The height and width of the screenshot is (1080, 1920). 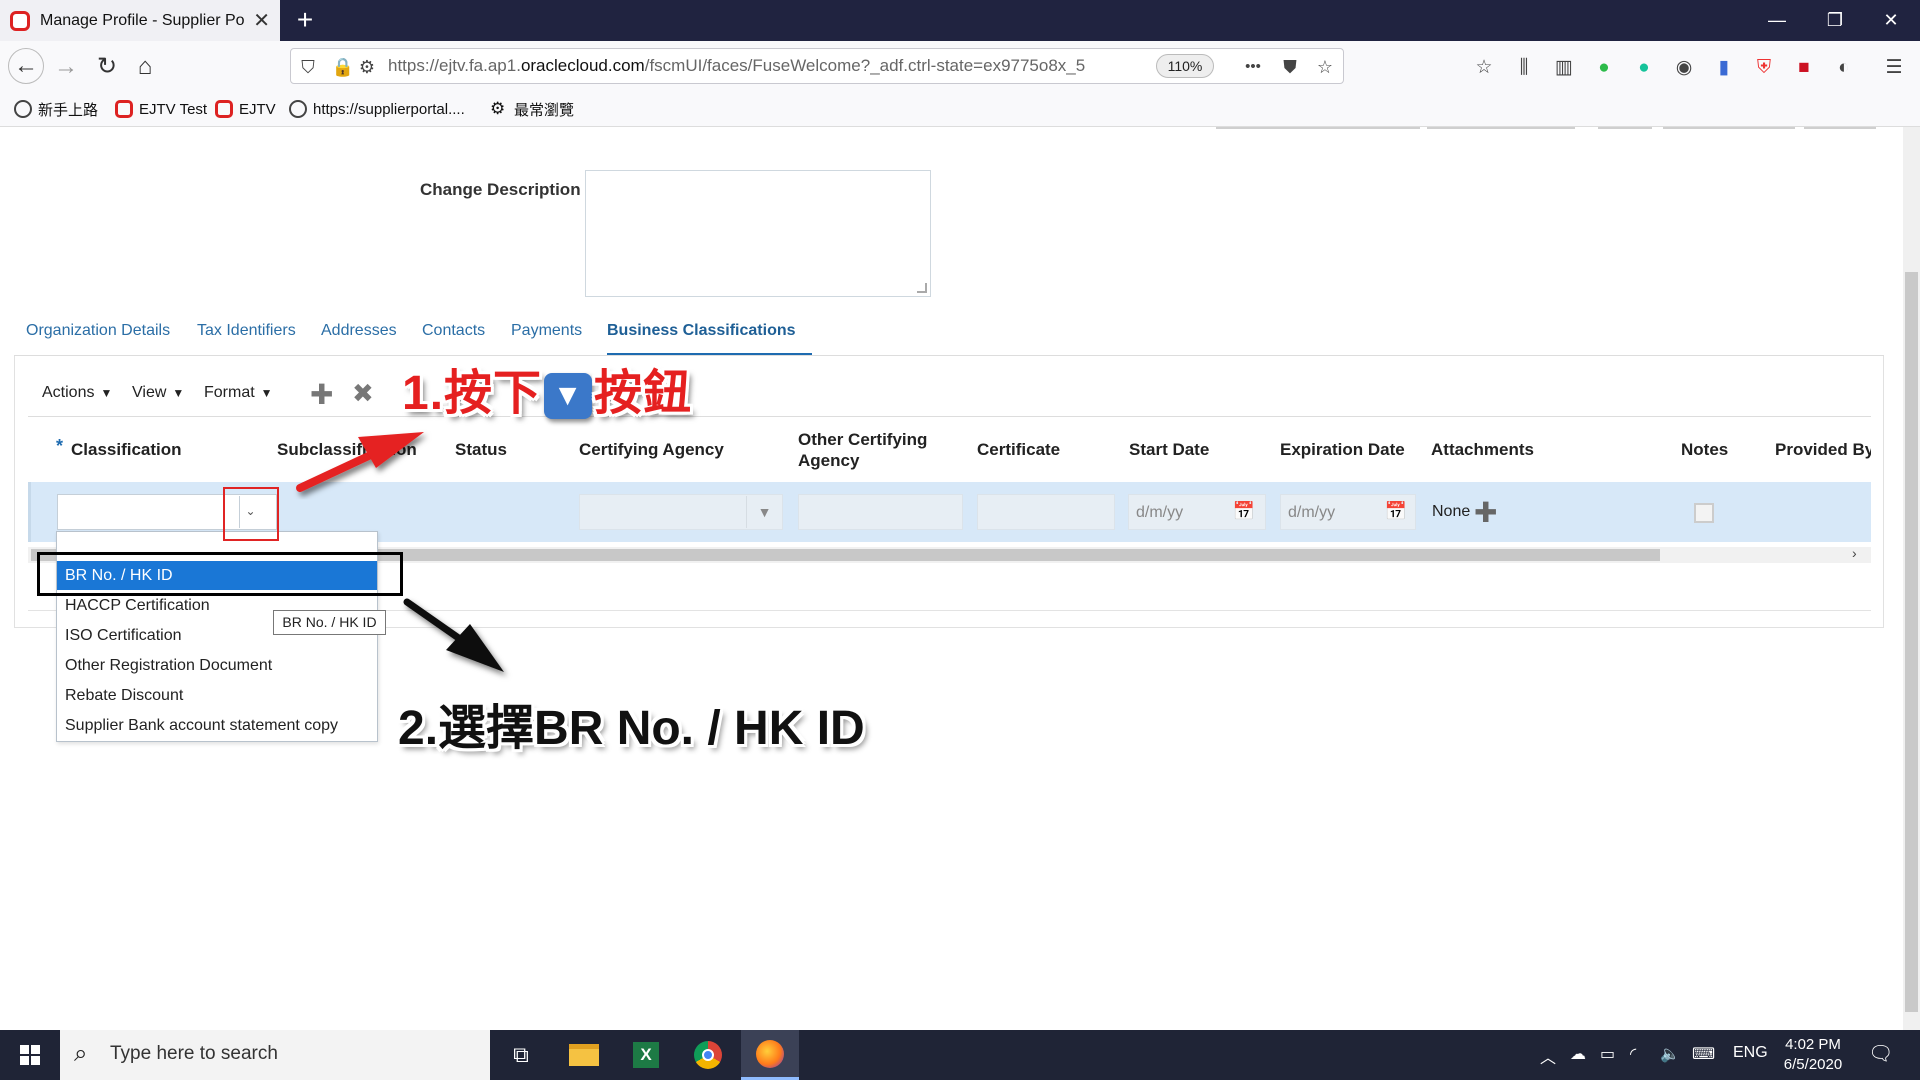 What do you see at coordinates (1524, 68) in the screenshot?
I see `library-icon: ⫼` at bounding box center [1524, 68].